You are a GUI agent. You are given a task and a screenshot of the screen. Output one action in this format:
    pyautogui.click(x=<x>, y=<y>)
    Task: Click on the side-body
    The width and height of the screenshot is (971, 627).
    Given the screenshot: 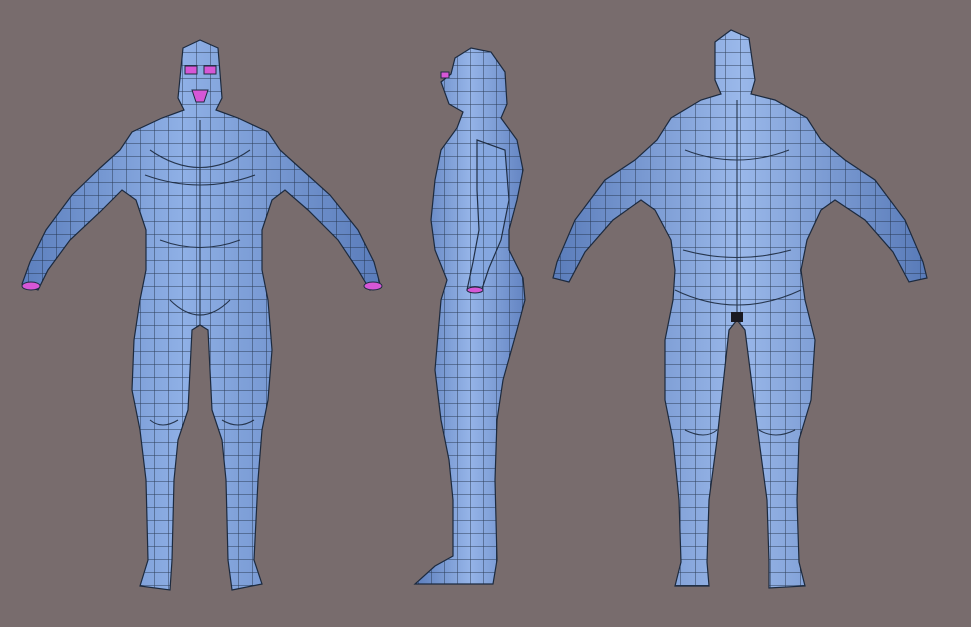 What is the action you would take?
    pyautogui.click(x=469, y=316)
    